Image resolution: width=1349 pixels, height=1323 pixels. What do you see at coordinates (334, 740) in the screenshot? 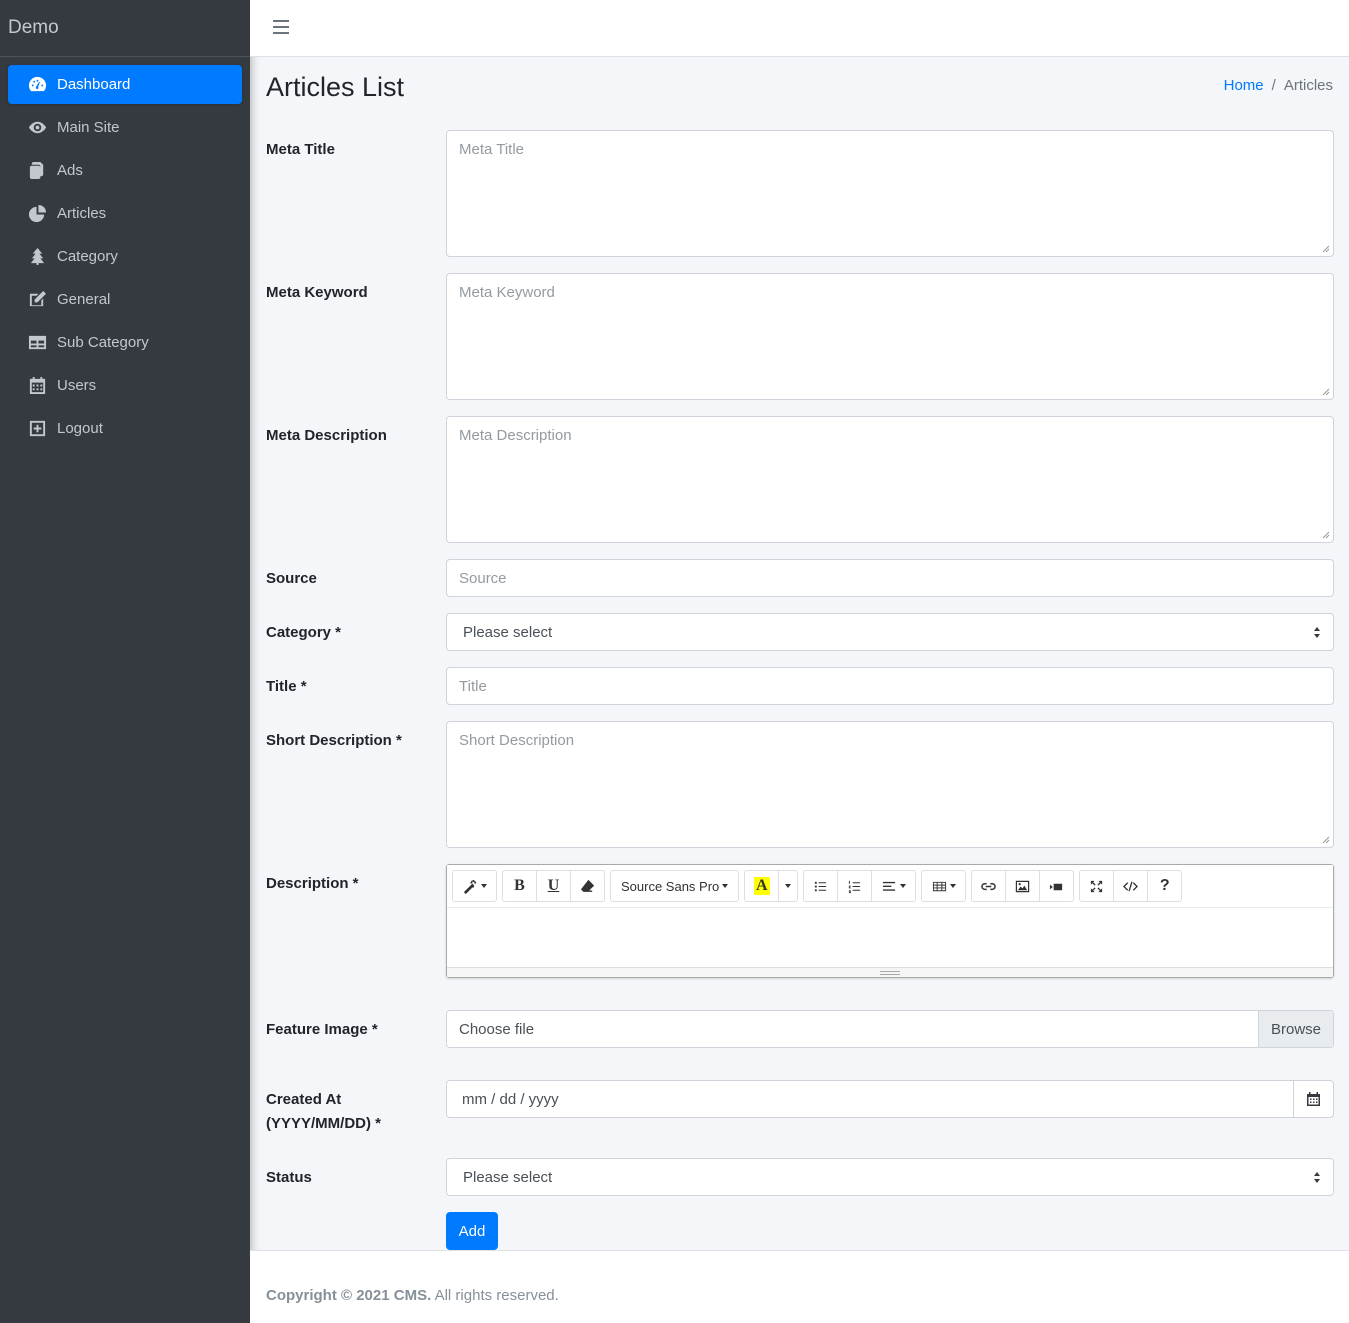
I see `short-description-label: Short Description *` at bounding box center [334, 740].